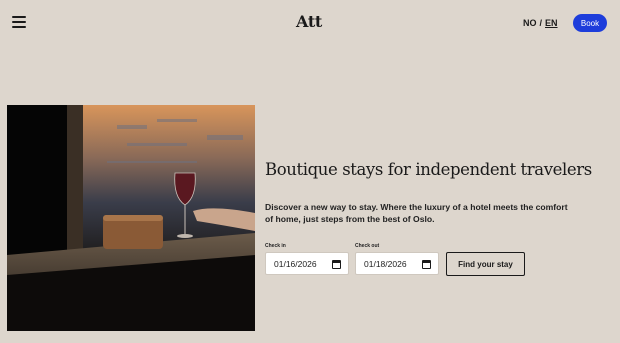 The width and height of the screenshot is (620, 343). What do you see at coordinates (590, 23) in the screenshot?
I see `book-button: Book` at bounding box center [590, 23].